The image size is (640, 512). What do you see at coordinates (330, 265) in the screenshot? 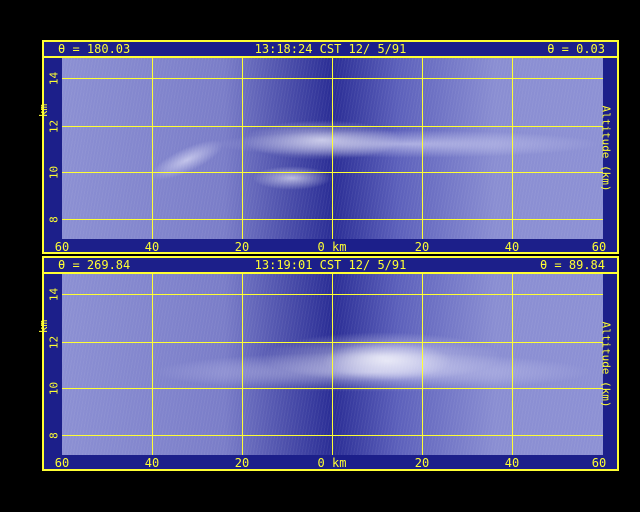
I see `timestamp-label: 13:19:01 CST 12/ 5/91` at bounding box center [330, 265].